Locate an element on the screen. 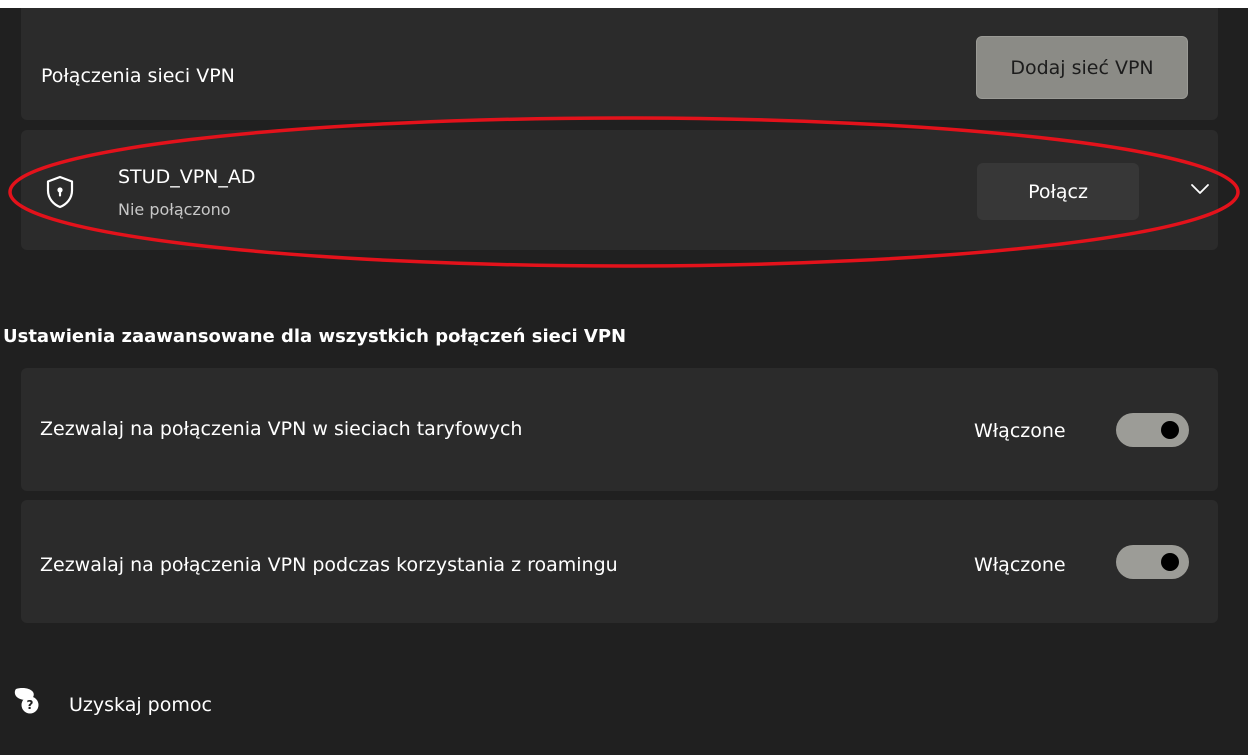 The height and width of the screenshot is (755, 1248). get-help-link: Uzyskaj pomoc is located at coordinates (140, 705).